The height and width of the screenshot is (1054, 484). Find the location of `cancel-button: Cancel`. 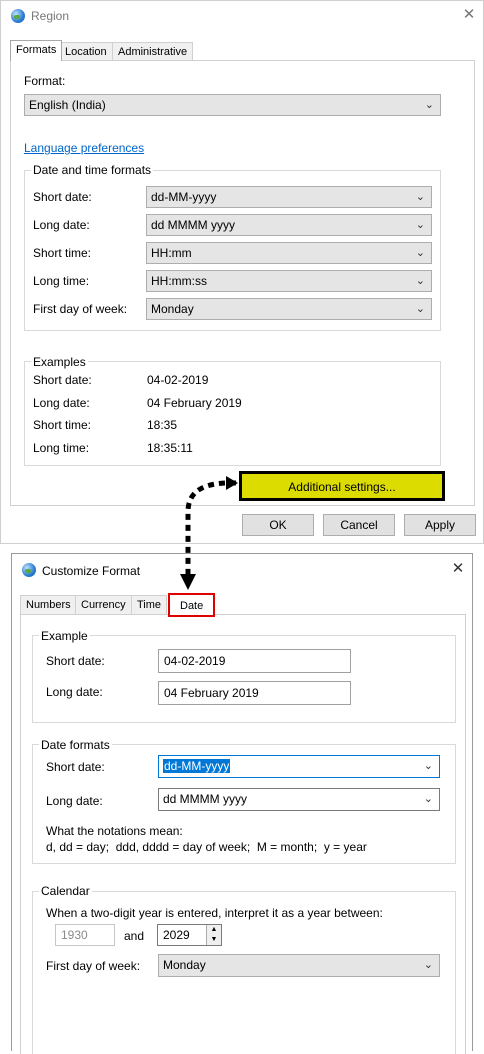

cancel-button: Cancel is located at coordinates (359, 525).